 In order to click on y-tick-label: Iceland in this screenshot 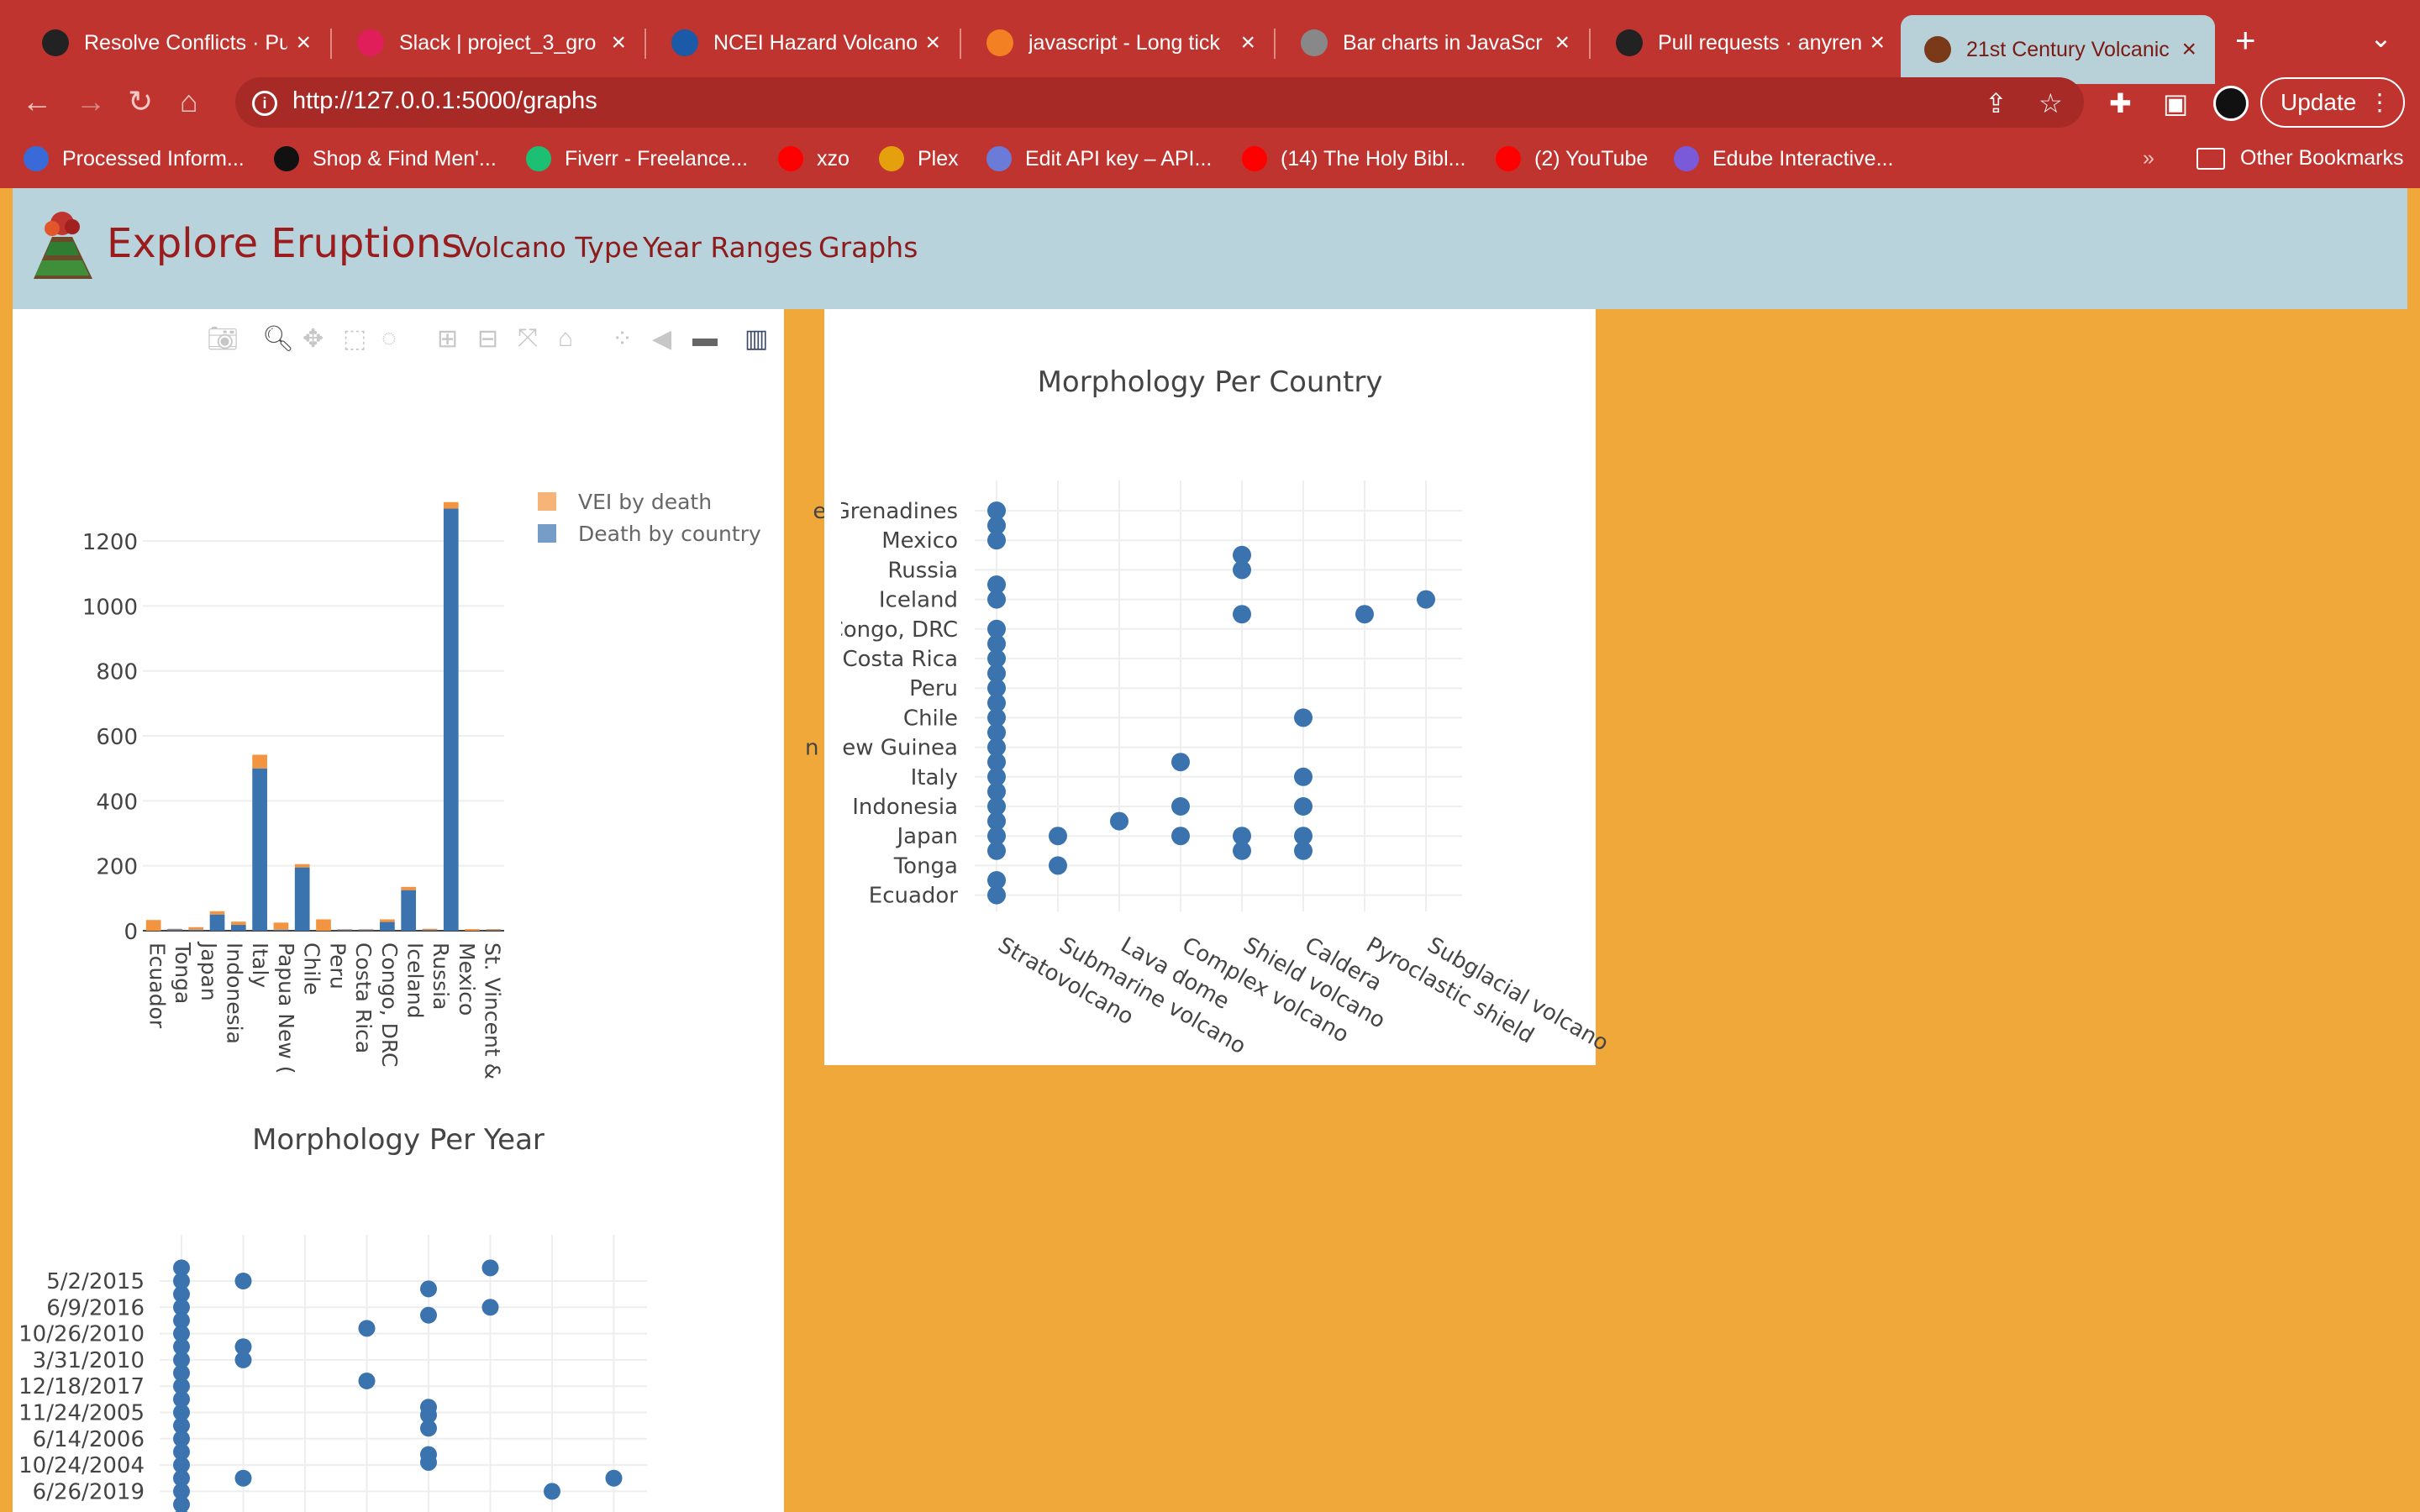, I will do `click(918, 600)`.